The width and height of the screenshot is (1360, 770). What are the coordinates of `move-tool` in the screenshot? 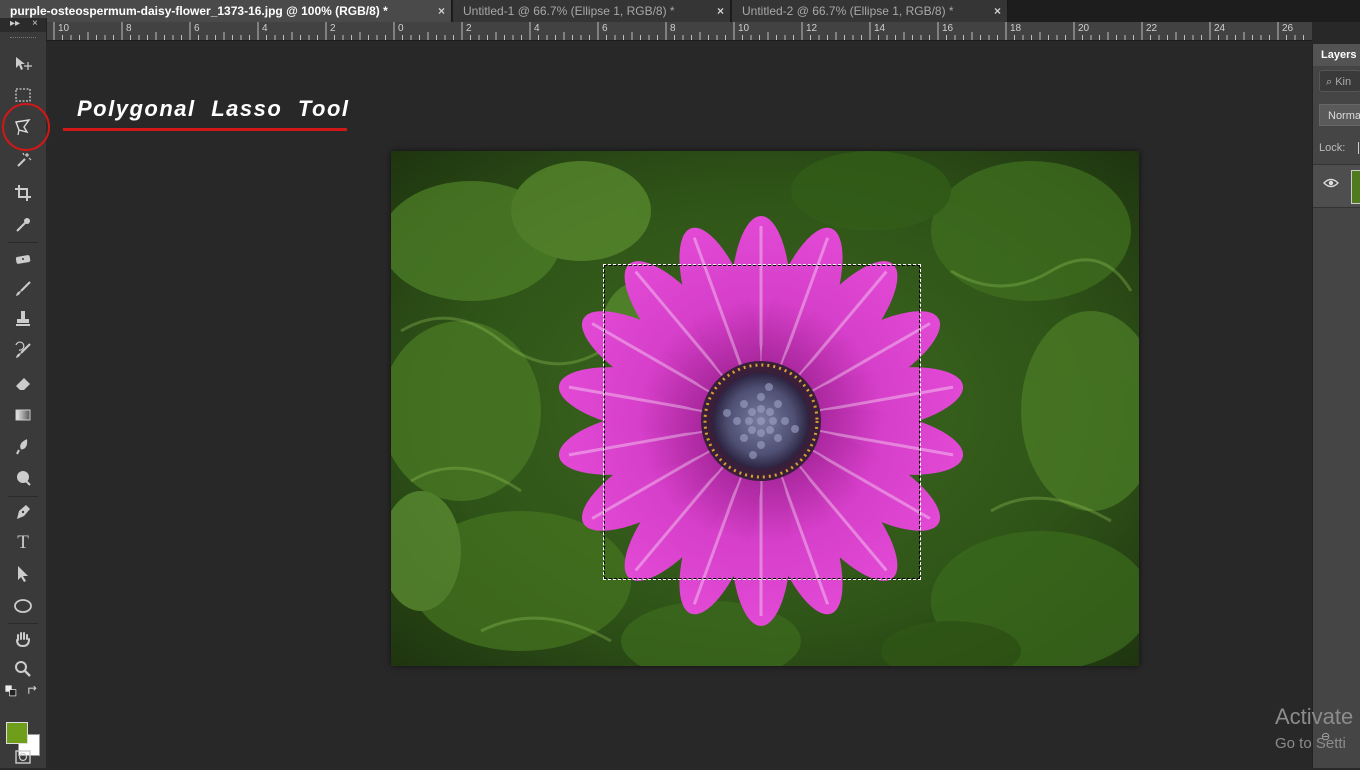 It's located at (23, 64).